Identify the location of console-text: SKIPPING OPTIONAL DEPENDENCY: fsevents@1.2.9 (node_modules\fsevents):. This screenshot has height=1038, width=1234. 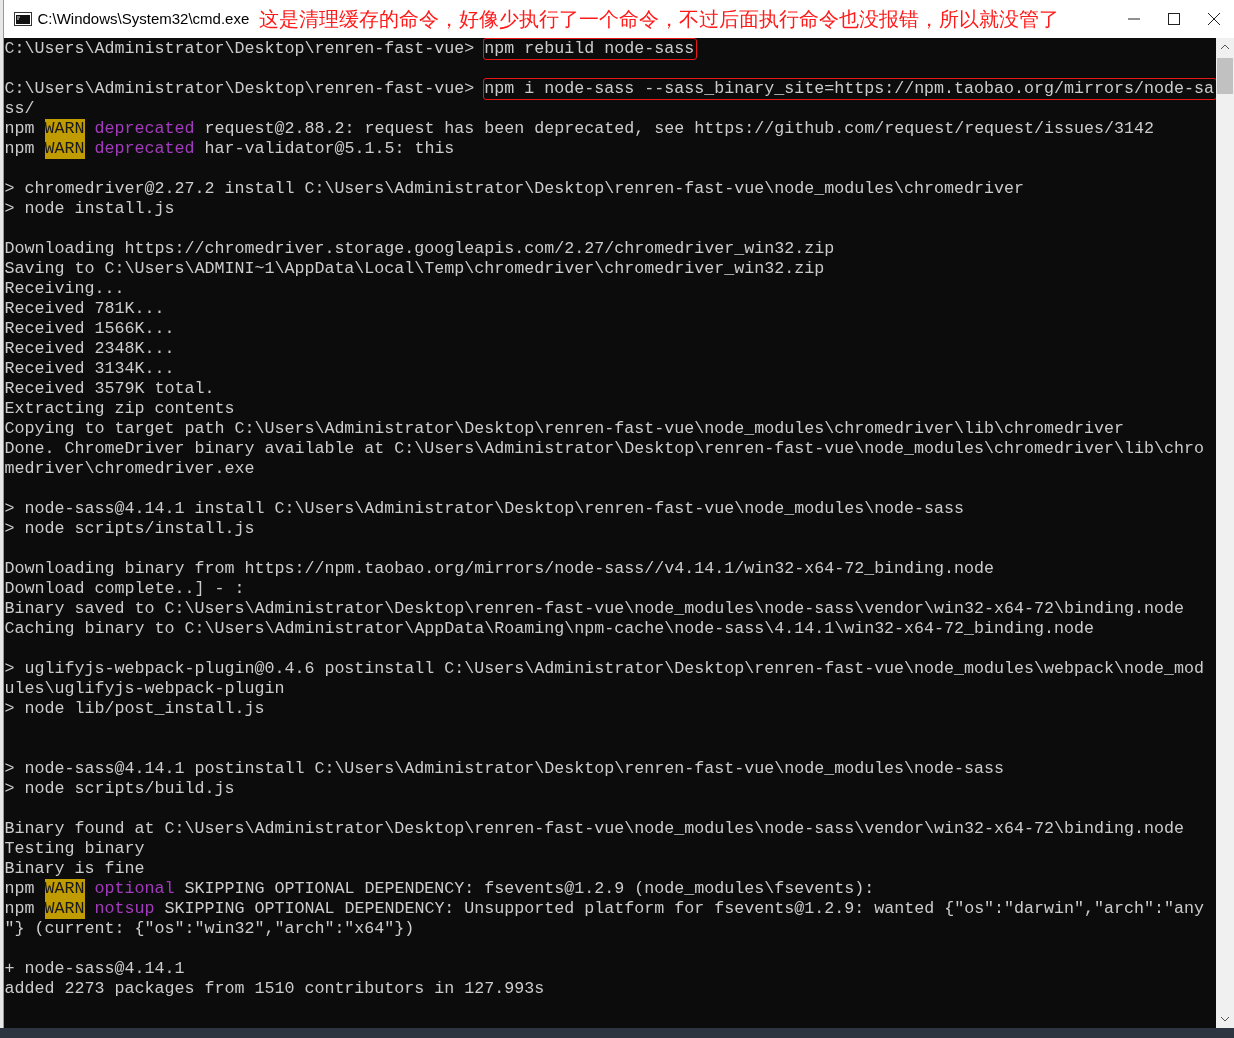
(529, 889).